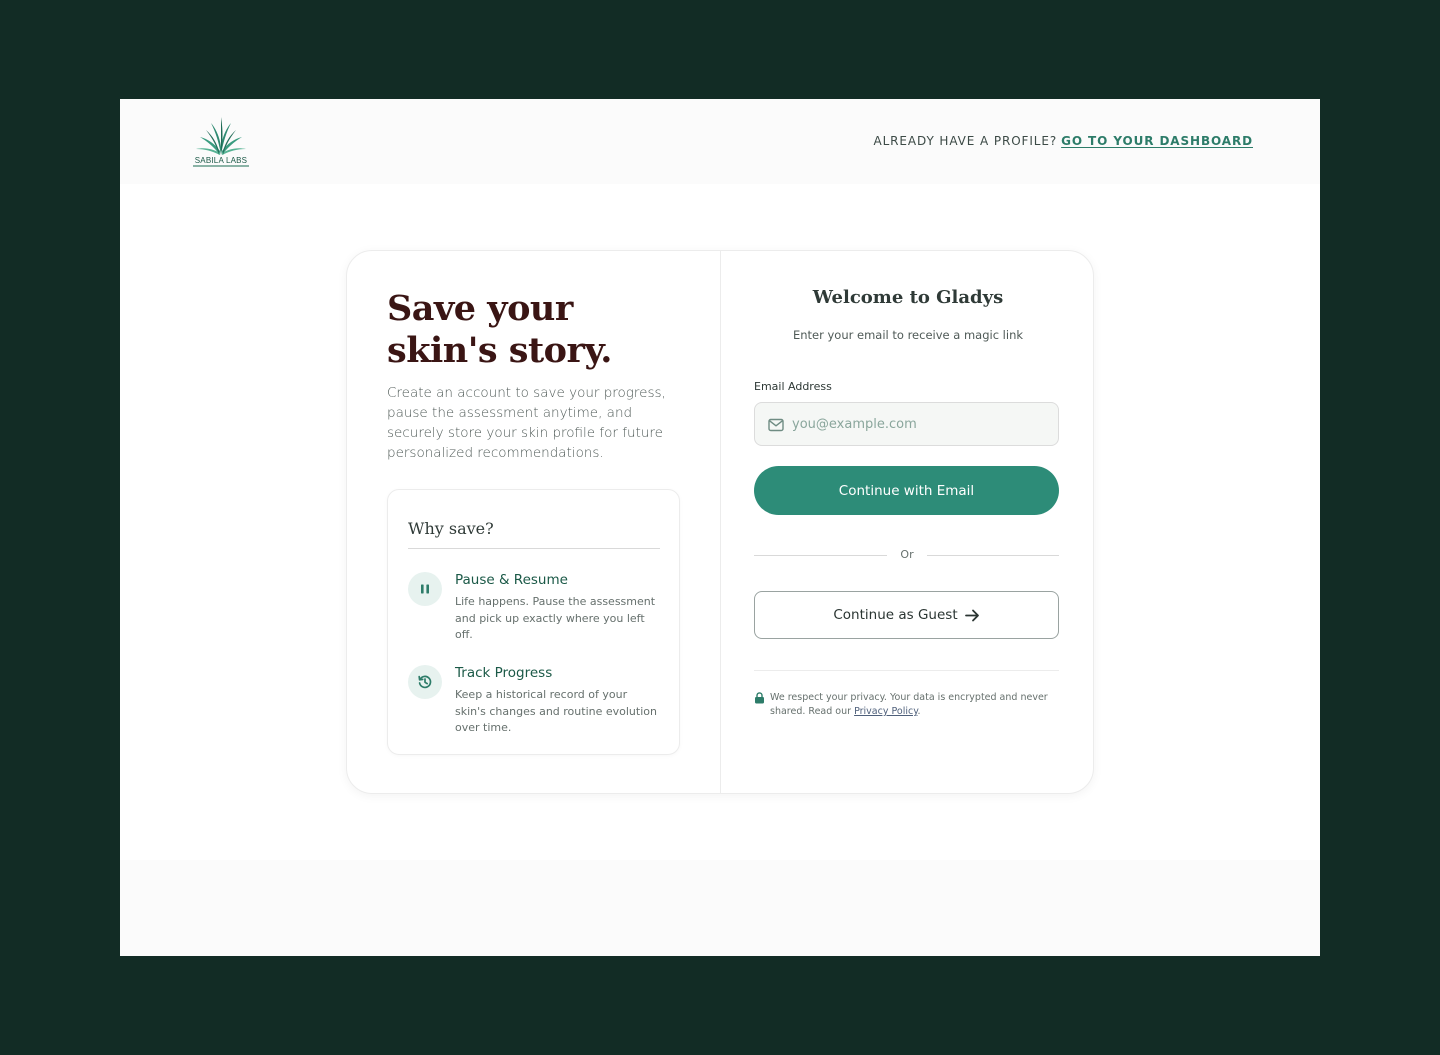  What do you see at coordinates (221, 136) in the screenshot?
I see `aloe-icon` at bounding box center [221, 136].